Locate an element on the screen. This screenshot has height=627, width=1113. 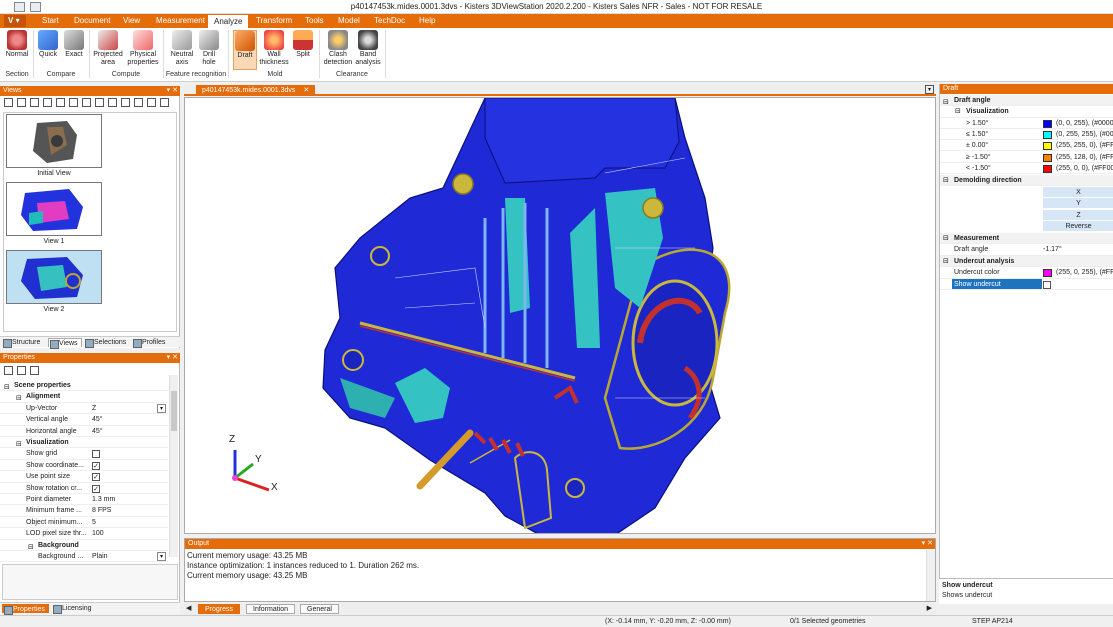
close-icon: ✕ is located at coordinates (306, 90).